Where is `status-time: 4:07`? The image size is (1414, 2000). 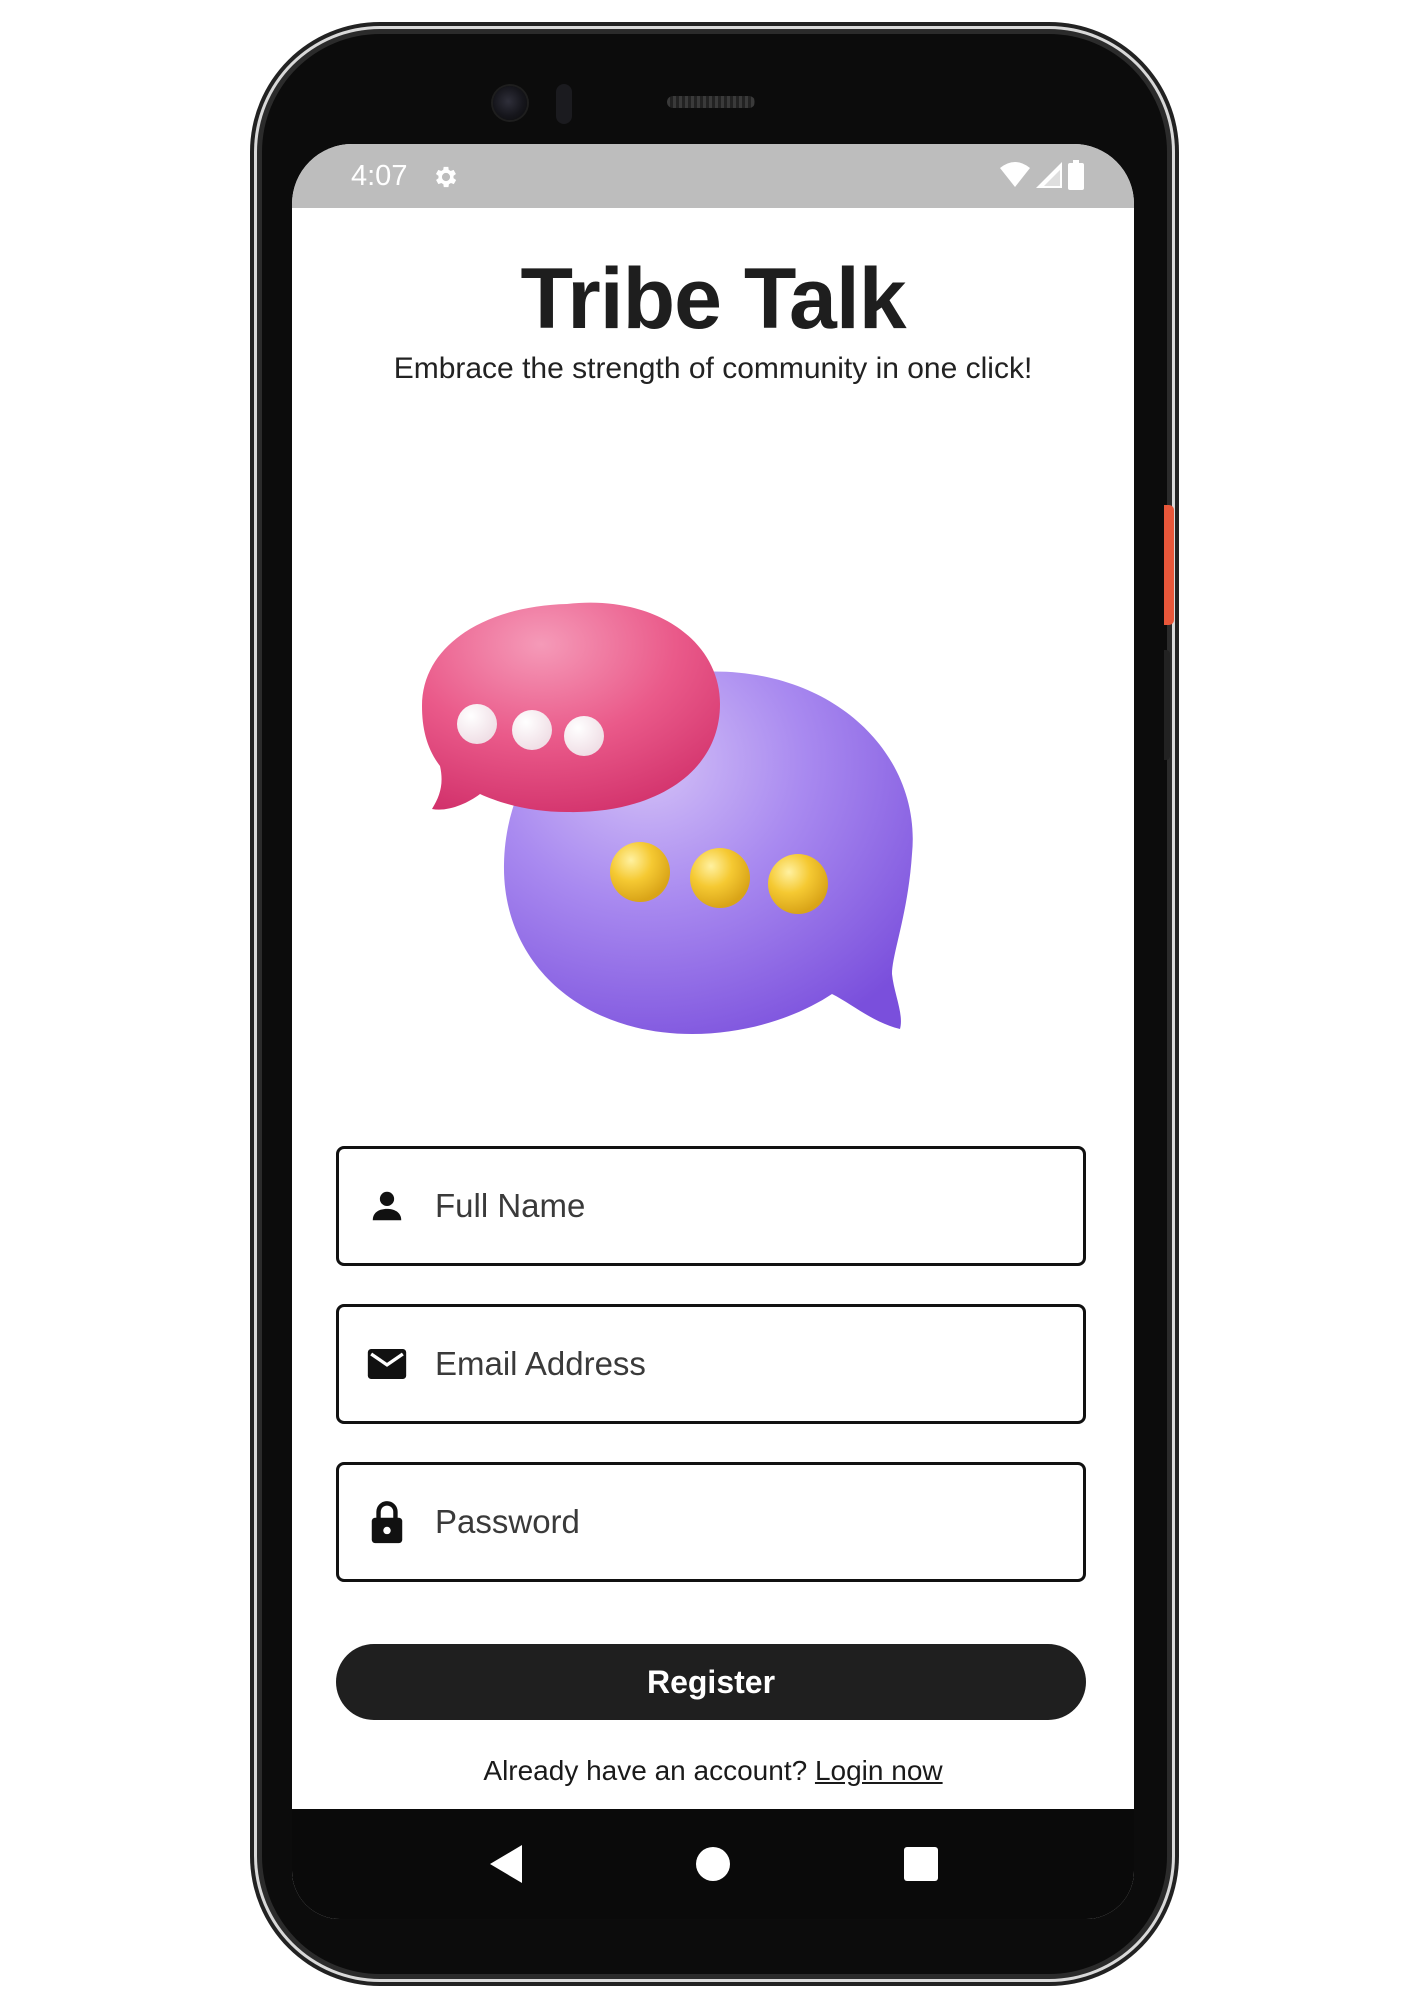 status-time: 4:07 is located at coordinates (379, 176).